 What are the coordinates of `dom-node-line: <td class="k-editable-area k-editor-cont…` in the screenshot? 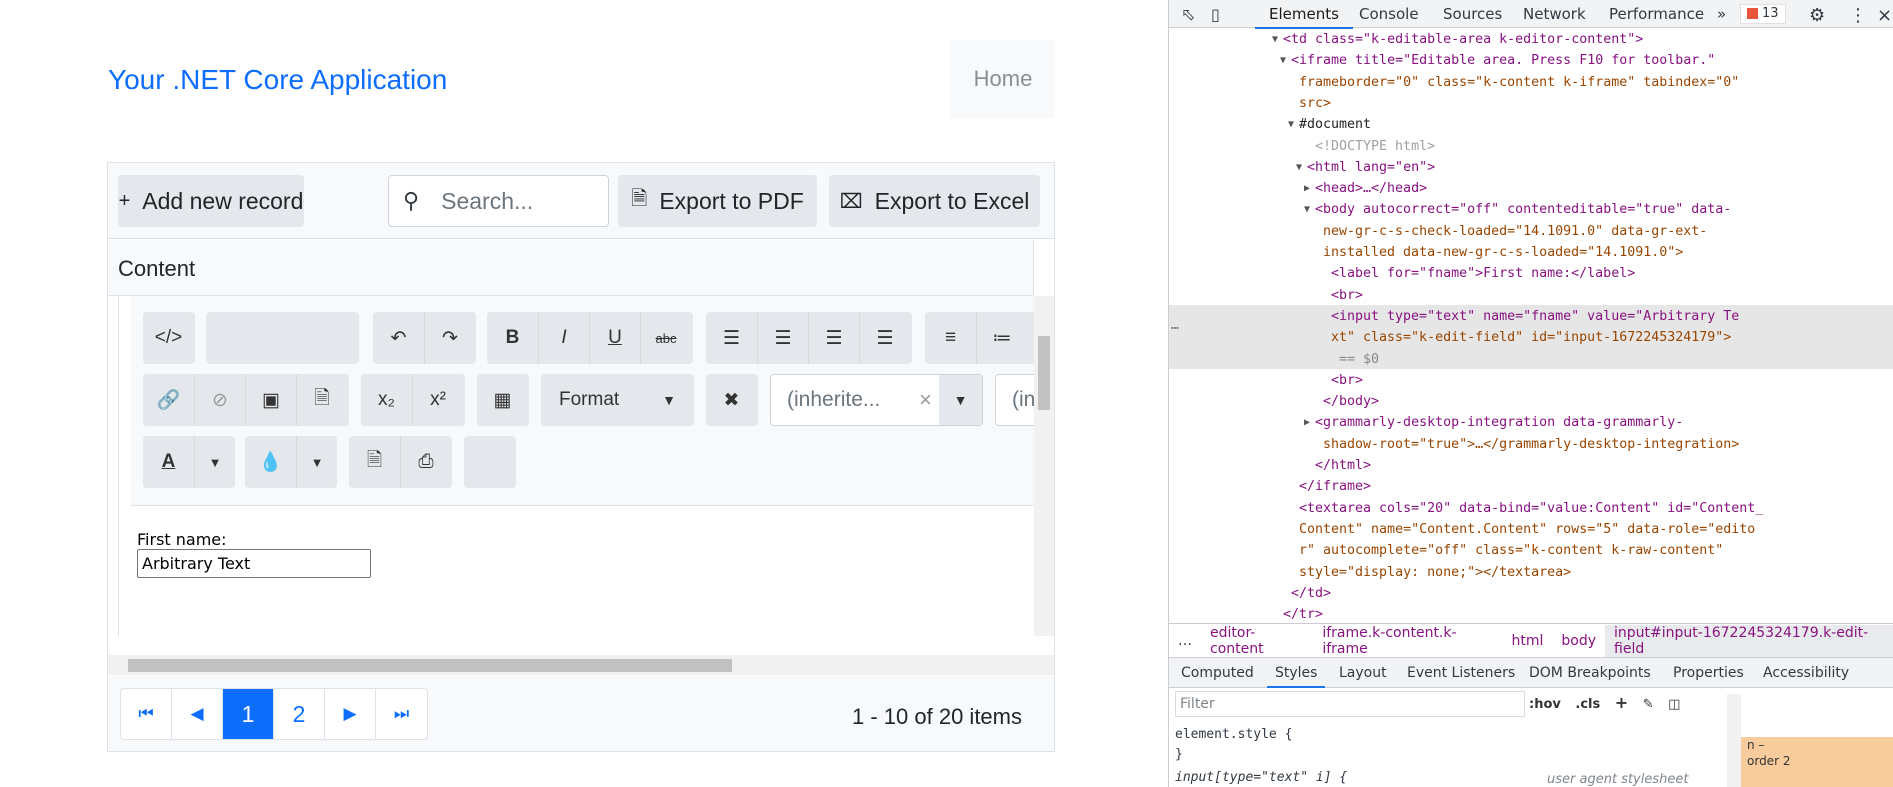 It's located at (1463, 39).